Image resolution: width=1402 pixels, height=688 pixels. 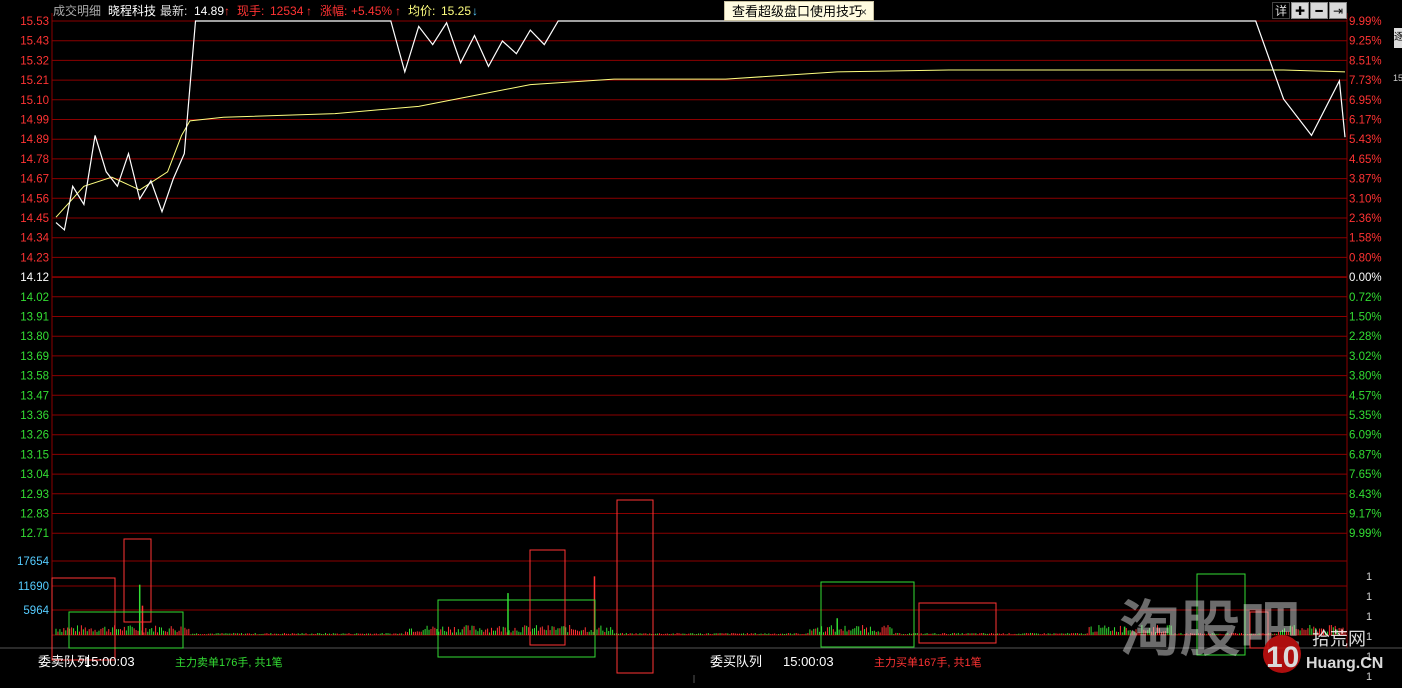 What do you see at coordinates (1281, 10) in the screenshot?
I see `detail-button: 详` at bounding box center [1281, 10].